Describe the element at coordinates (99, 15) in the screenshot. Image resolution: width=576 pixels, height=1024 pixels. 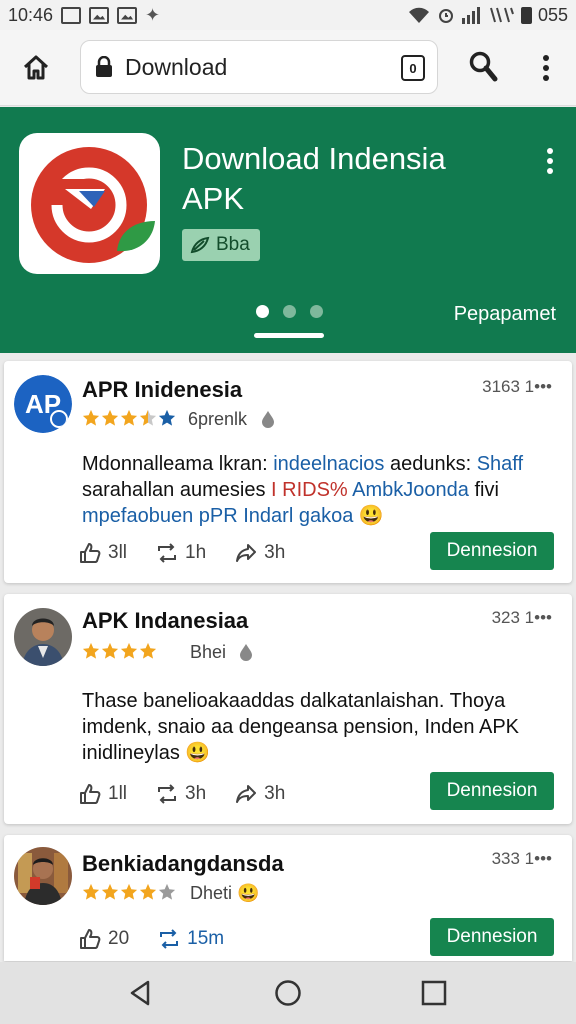
I see `notification-image-icon` at that location.